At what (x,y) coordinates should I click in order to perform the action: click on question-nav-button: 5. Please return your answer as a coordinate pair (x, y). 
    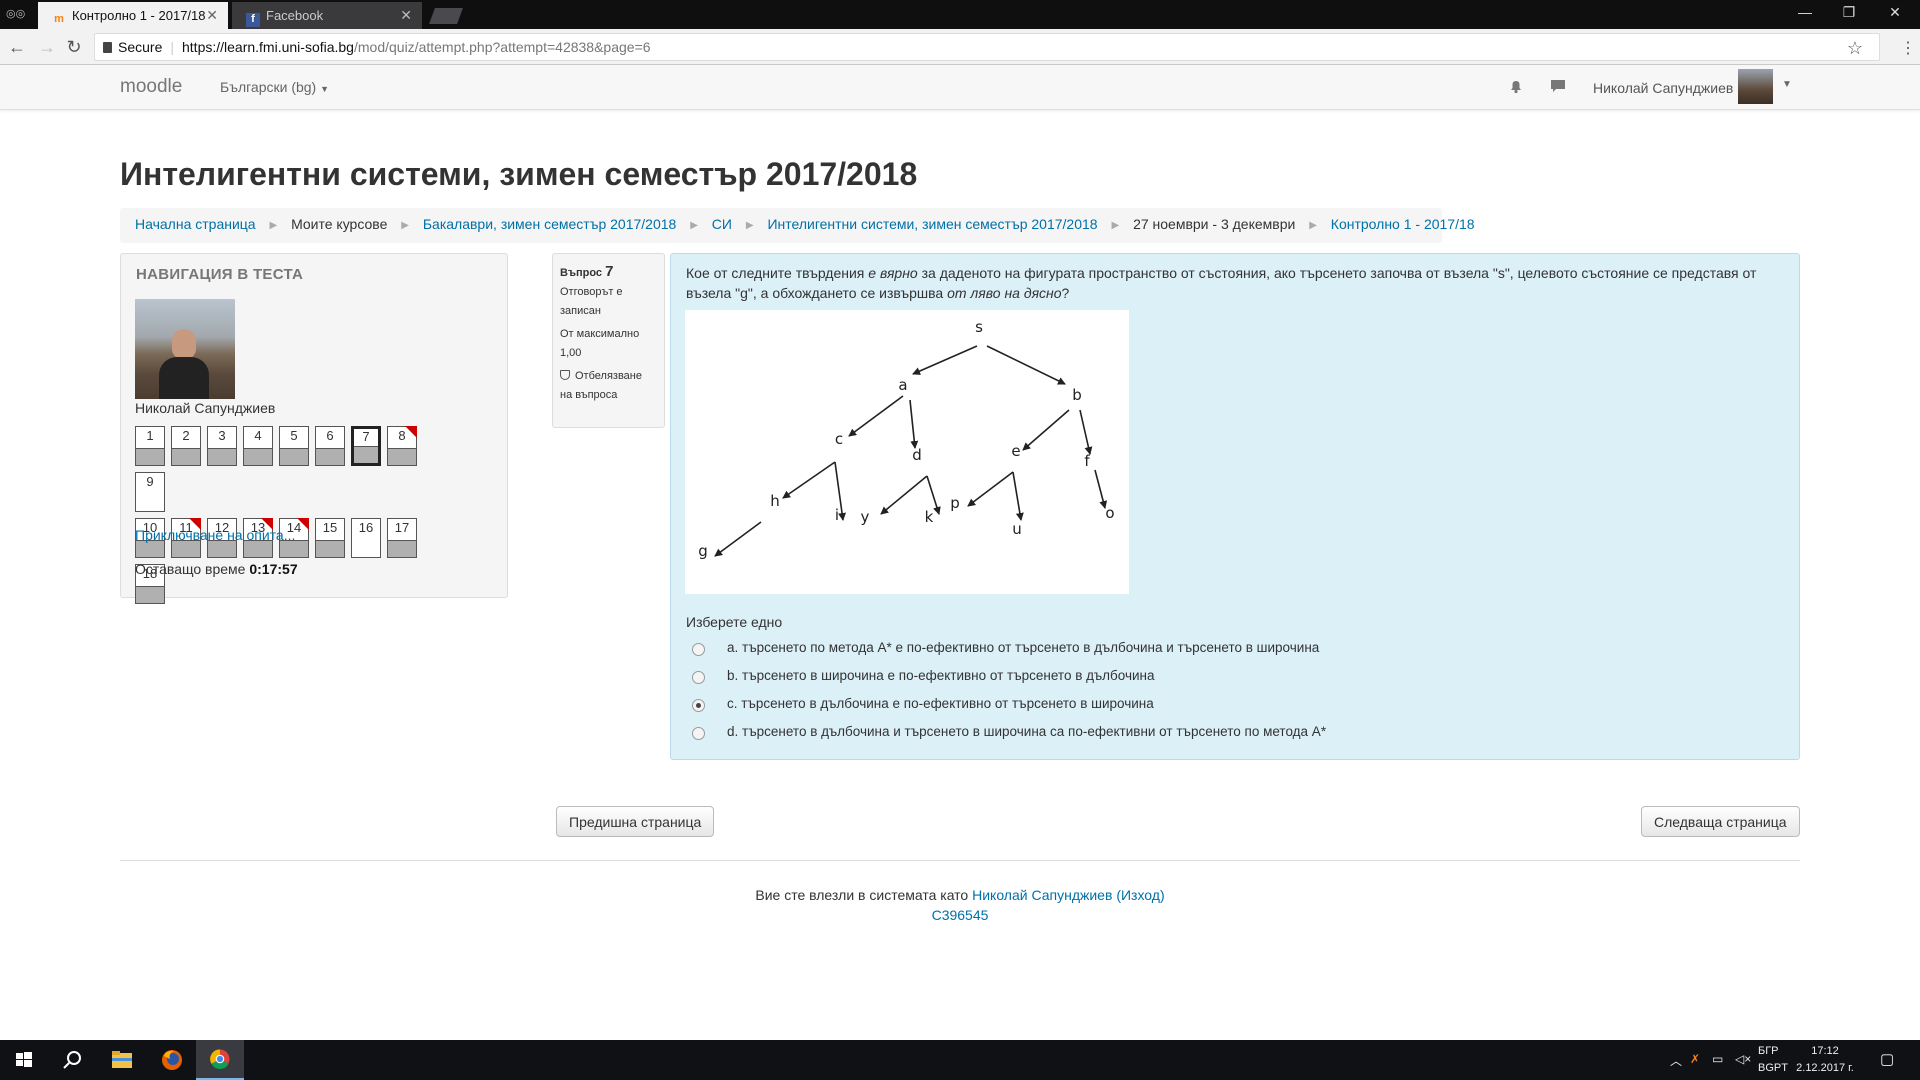
    Looking at the image, I should click on (294, 446).